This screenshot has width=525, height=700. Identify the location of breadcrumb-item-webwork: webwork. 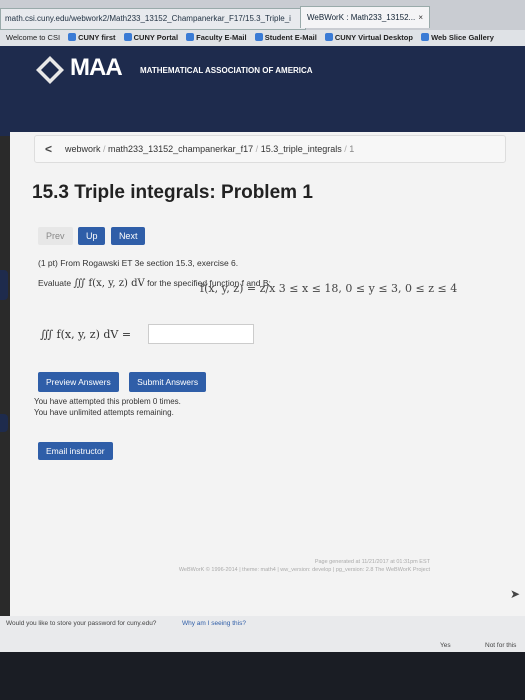
(83, 149).